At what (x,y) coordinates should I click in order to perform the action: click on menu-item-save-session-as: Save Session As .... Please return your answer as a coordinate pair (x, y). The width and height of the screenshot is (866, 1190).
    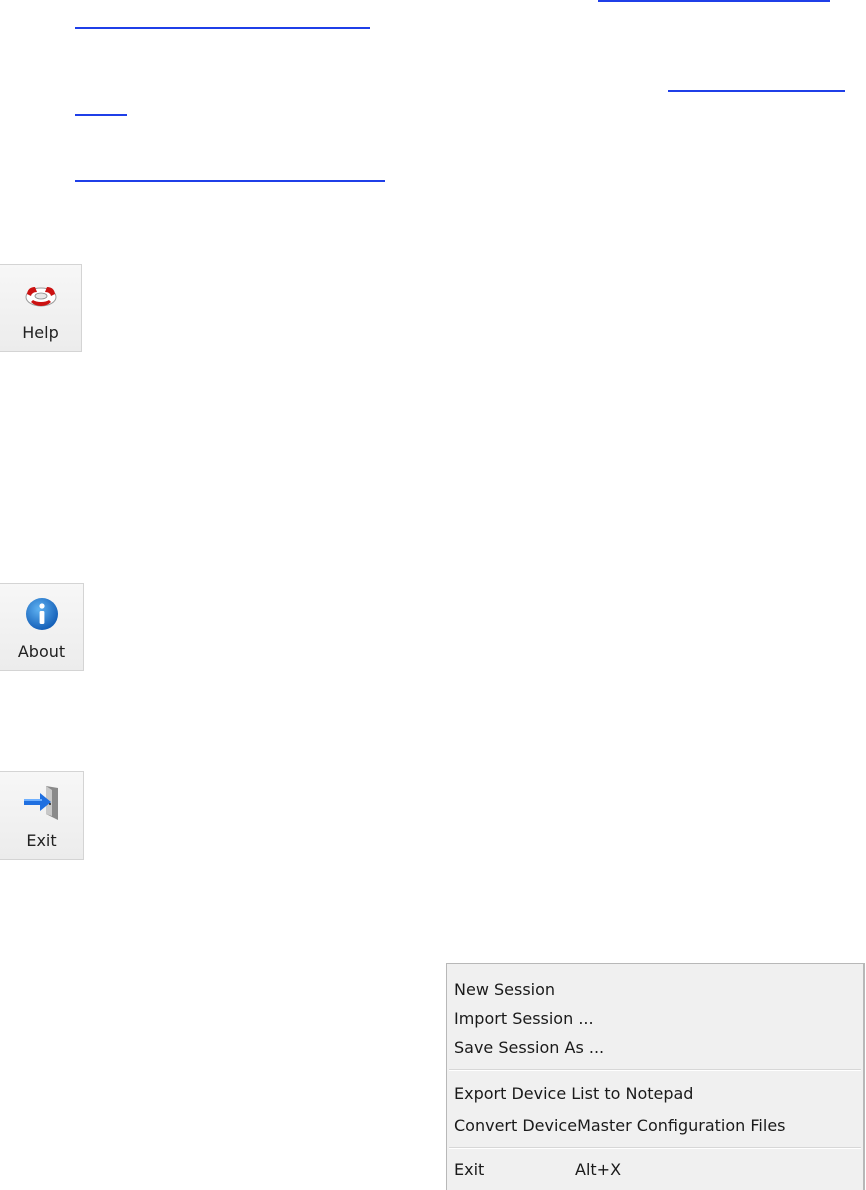
    Looking at the image, I should click on (529, 1047).